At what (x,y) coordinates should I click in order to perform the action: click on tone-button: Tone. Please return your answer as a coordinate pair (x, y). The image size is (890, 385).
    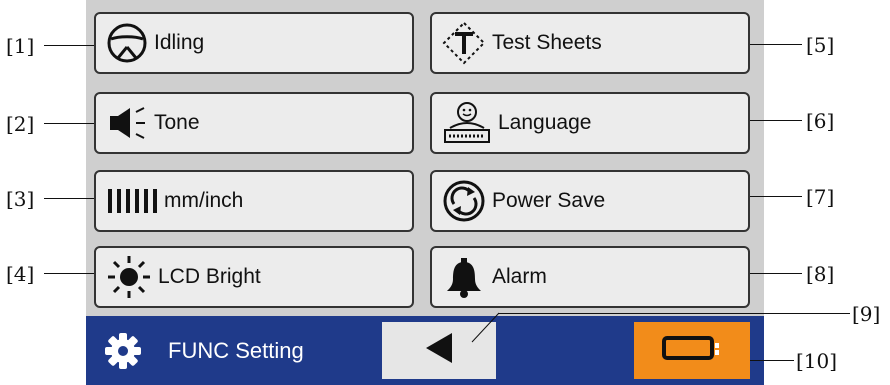
    Looking at the image, I should click on (254, 123).